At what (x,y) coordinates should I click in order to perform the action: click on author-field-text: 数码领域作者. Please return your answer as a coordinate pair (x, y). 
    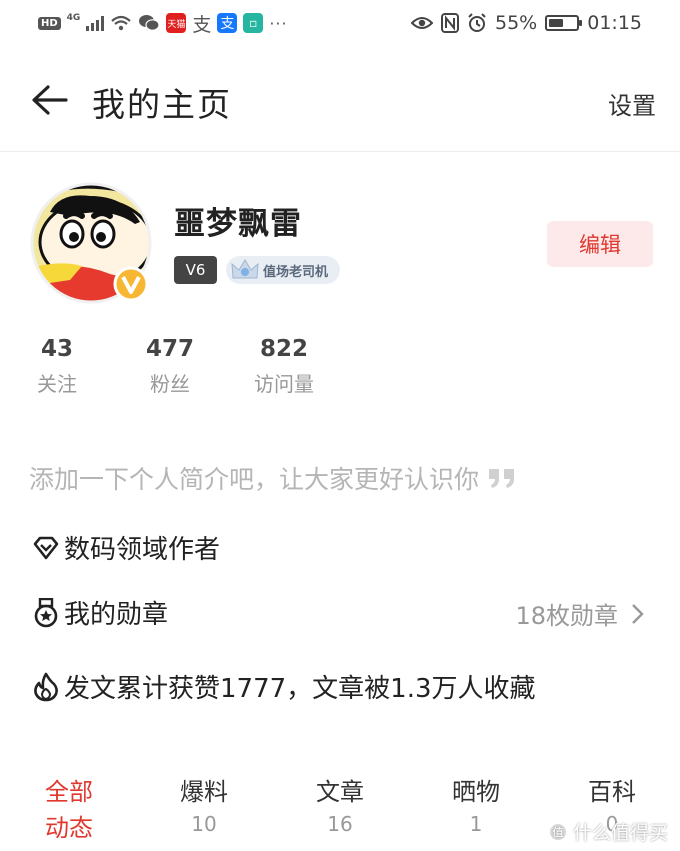
    Looking at the image, I should click on (142, 550).